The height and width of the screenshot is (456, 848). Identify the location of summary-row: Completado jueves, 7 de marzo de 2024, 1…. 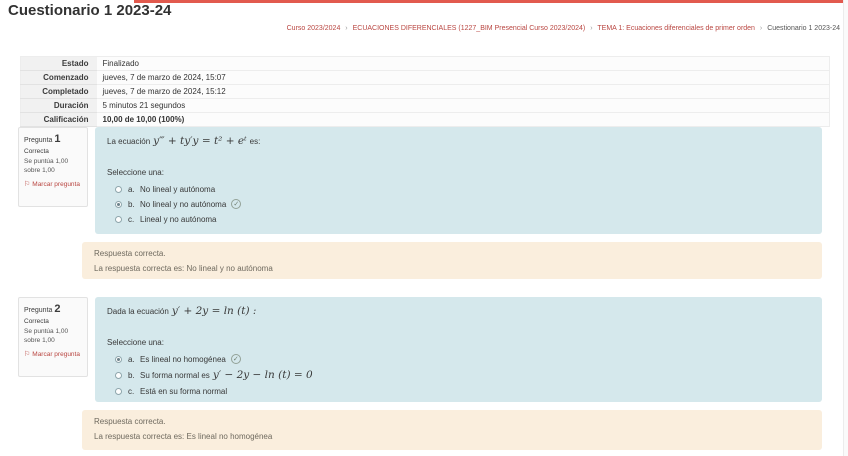
(425, 91).